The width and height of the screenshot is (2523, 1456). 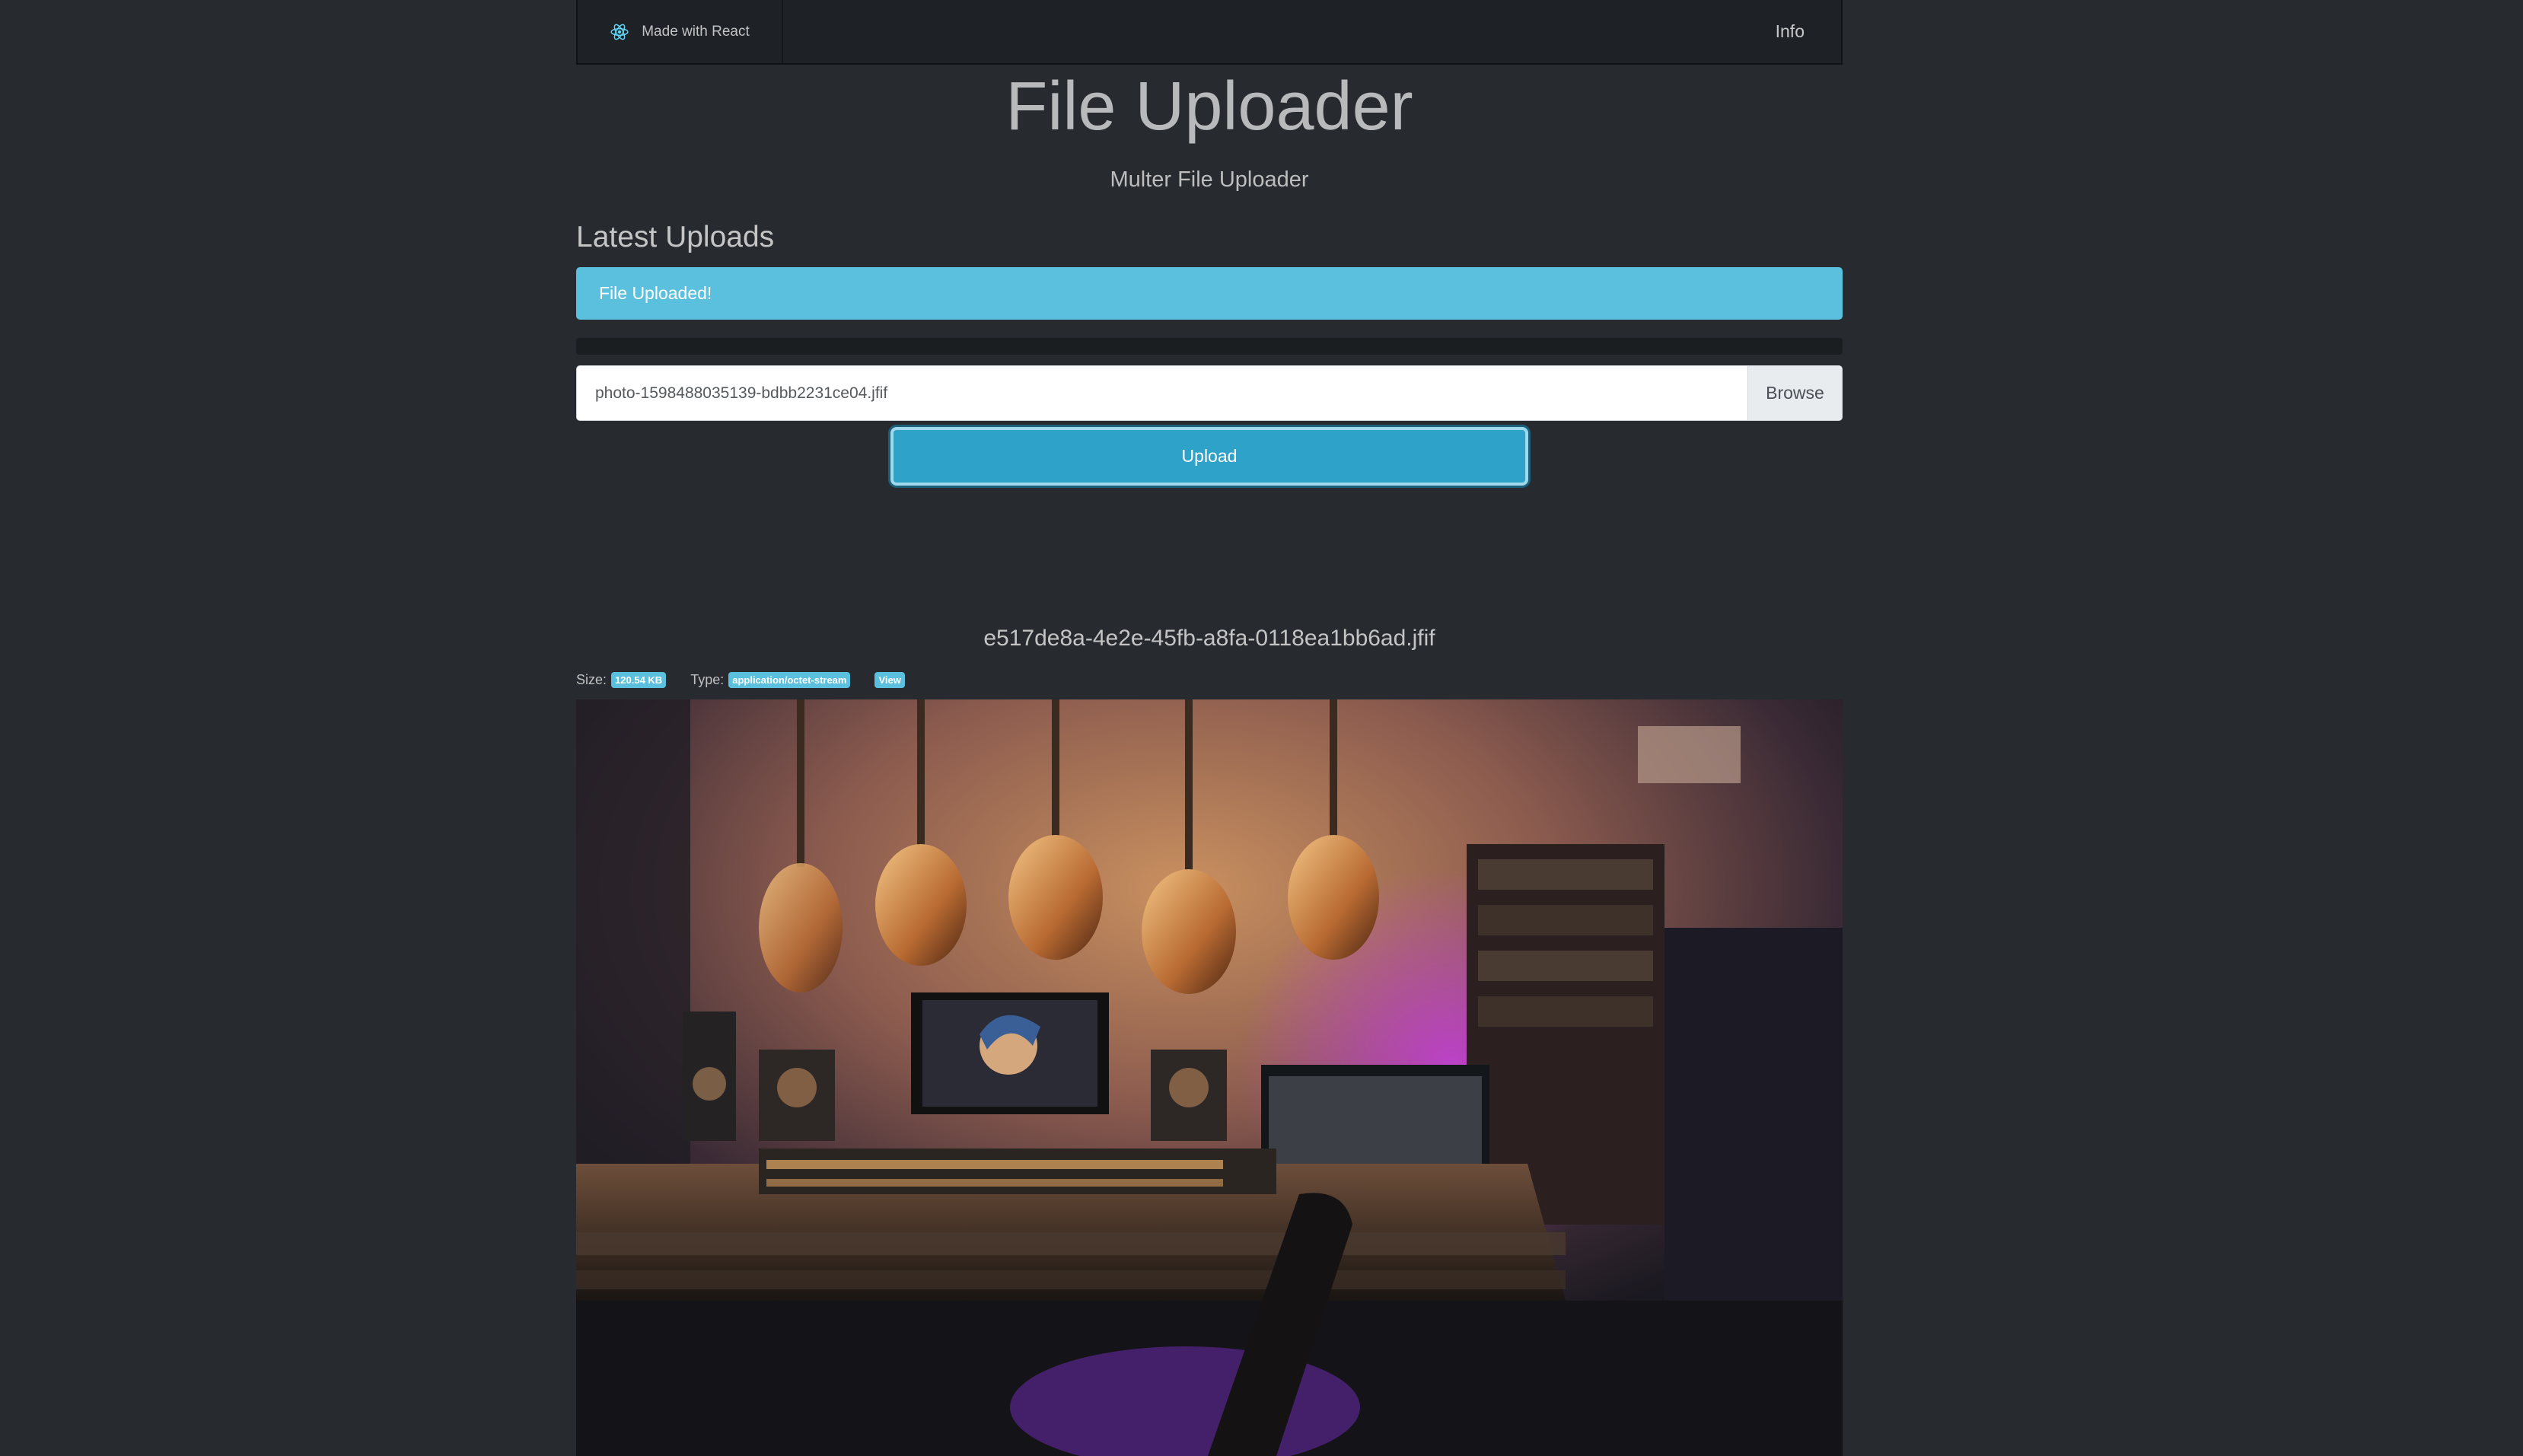 I want to click on brand-label: Made with React, so click(x=696, y=31).